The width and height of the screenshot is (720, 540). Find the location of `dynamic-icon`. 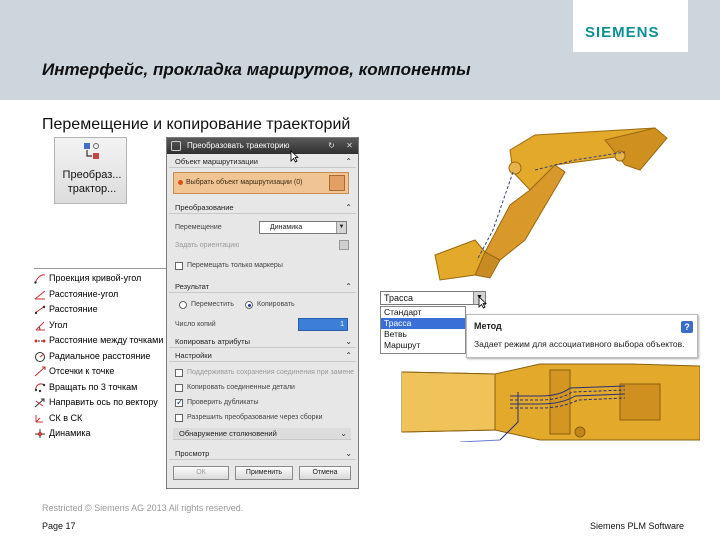

dynamic-icon is located at coordinates (40, 434).